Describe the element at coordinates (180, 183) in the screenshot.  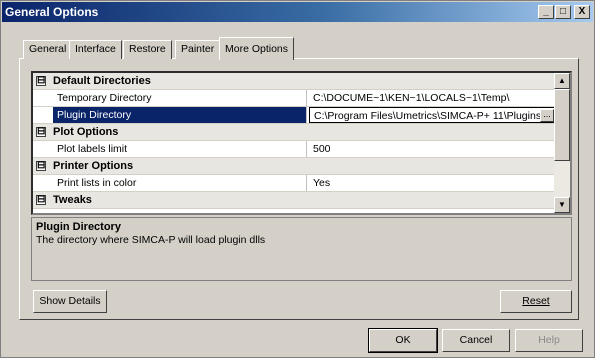
I see `property-name: Print lists in color` at that location.